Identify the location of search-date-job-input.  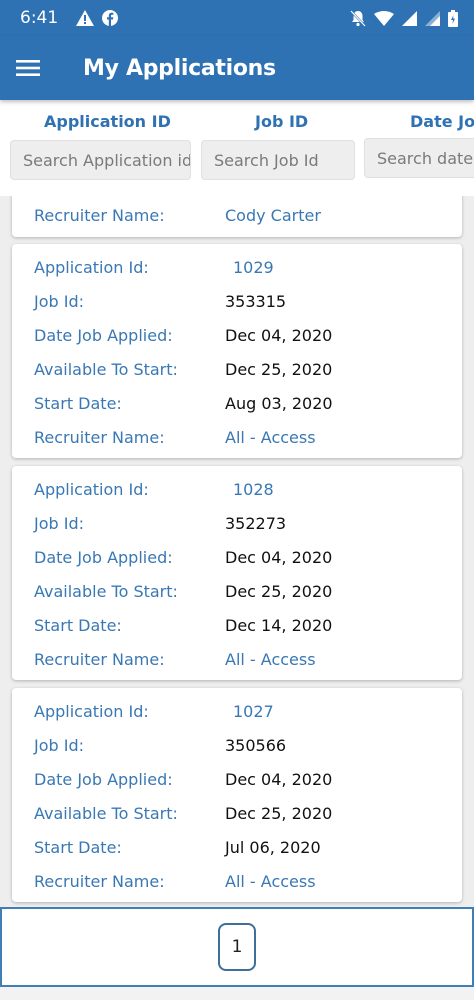
(419, 158).